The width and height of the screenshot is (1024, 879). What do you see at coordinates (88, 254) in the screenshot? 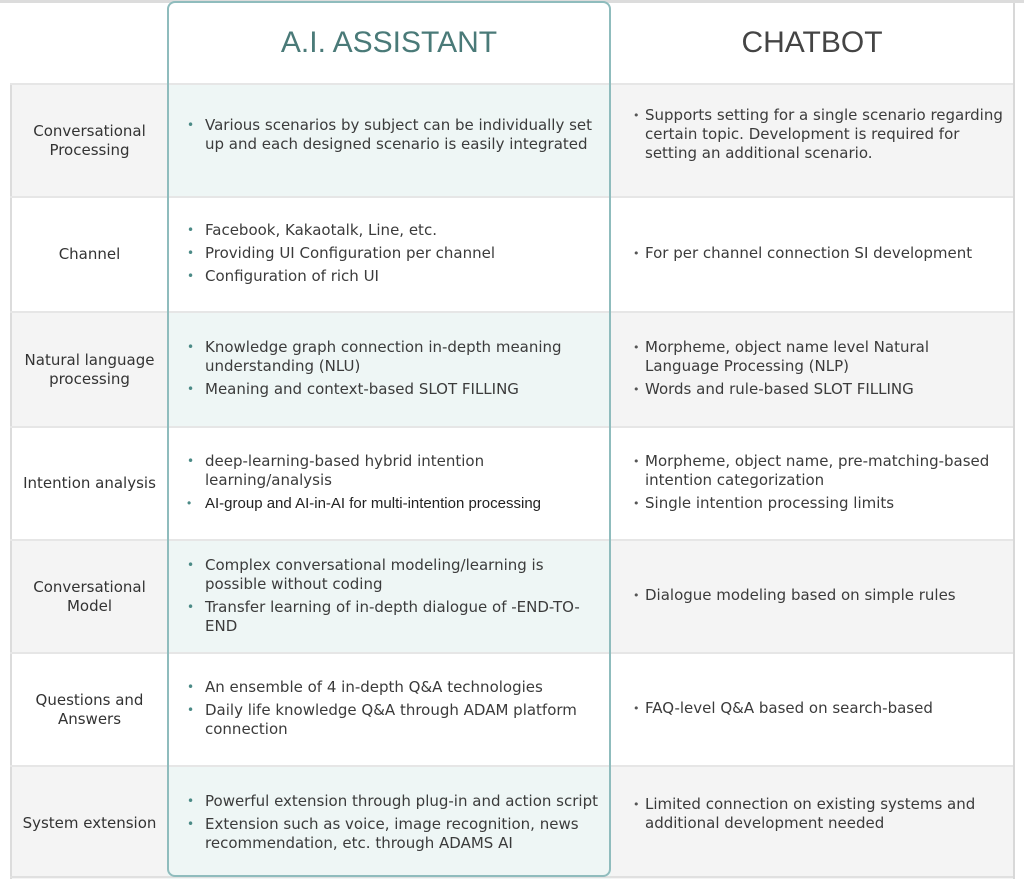
I see `row-label: Channel` at bounding box center [88, 254].